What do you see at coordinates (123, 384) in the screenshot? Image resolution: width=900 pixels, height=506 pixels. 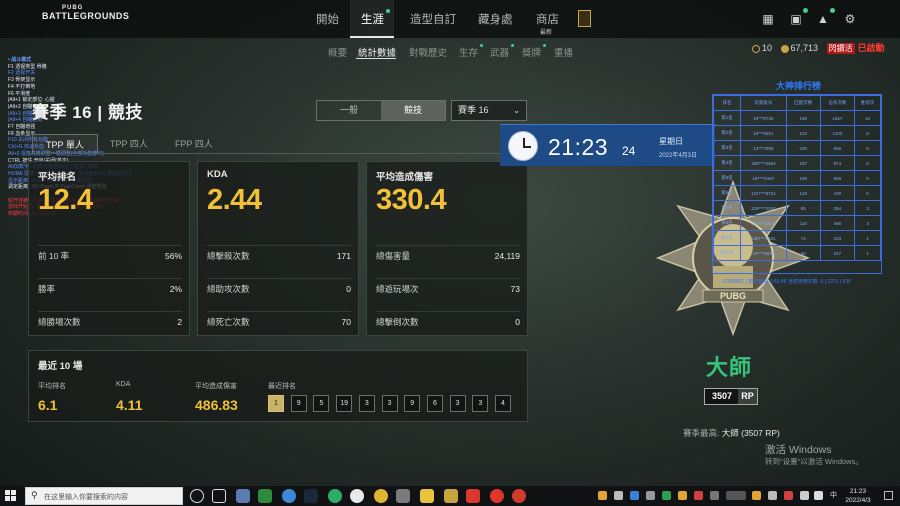 I see `recent-kda-label: KDA` at bounding box center [123, 384].